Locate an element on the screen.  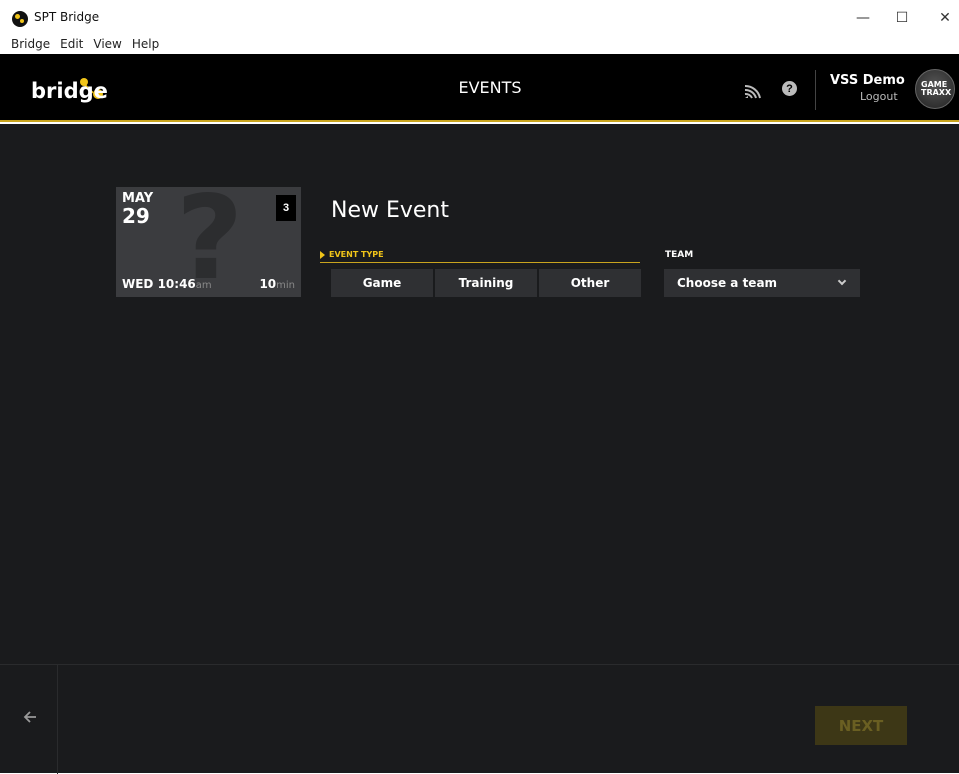
page-title: EVENTS is located at coordinates (490, 87).